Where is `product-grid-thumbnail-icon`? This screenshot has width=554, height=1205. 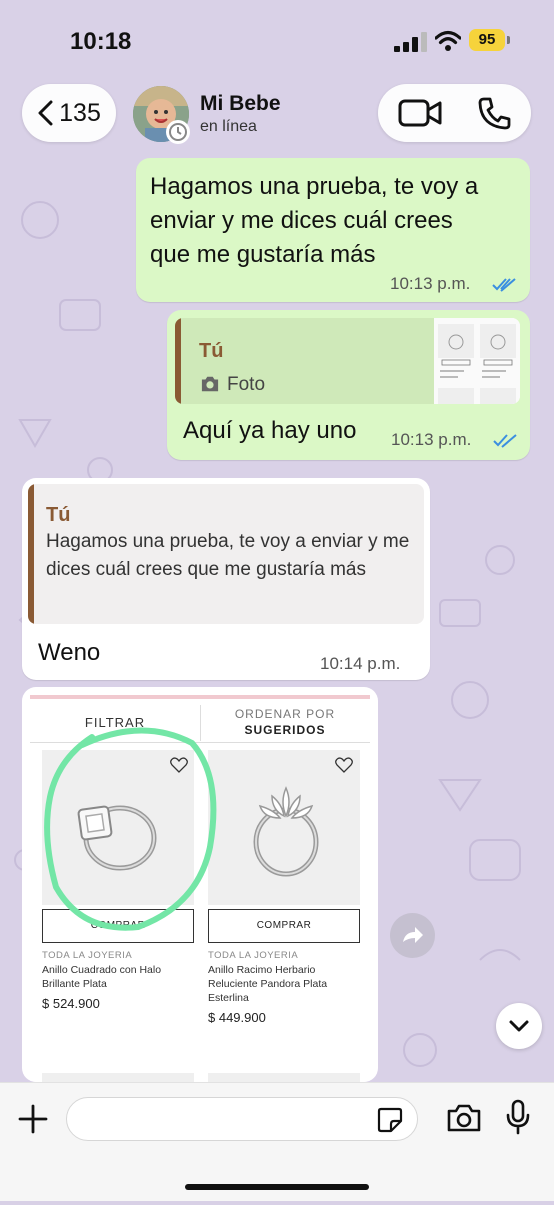 product-grid-thumbnail-icon is located at coordinates (477, 361).